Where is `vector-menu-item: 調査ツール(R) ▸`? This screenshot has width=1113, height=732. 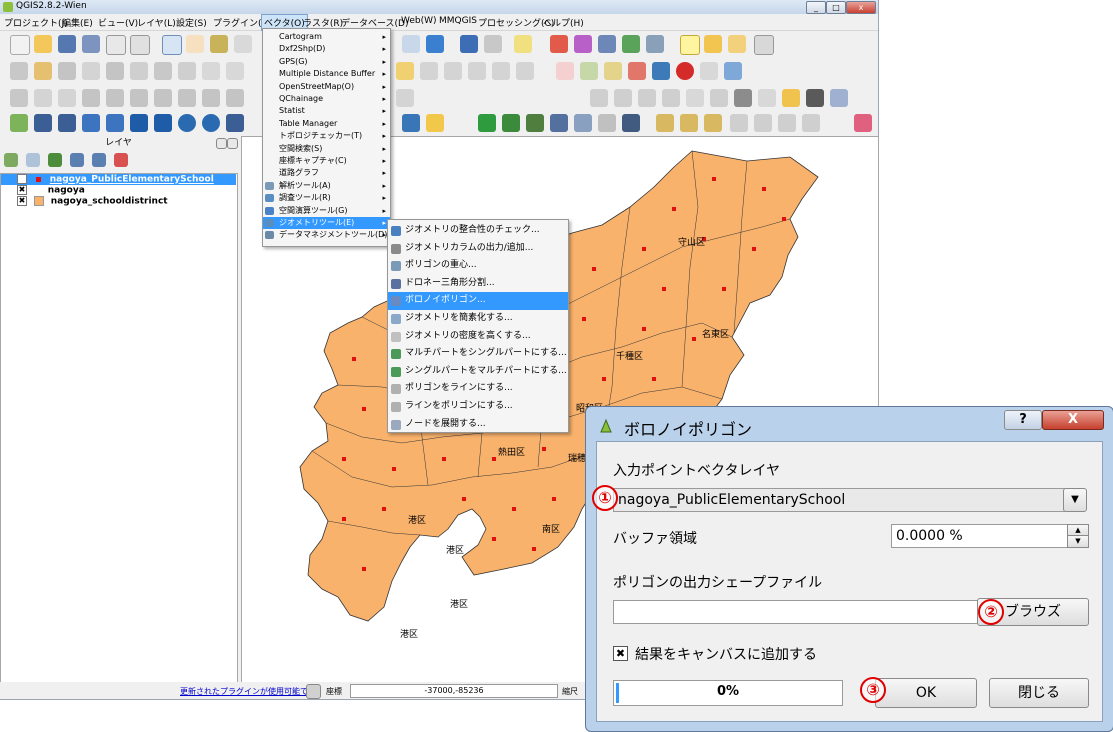 vector-menu-item: 調査ツール(R) ▸ is located at coordinates (326, 198).